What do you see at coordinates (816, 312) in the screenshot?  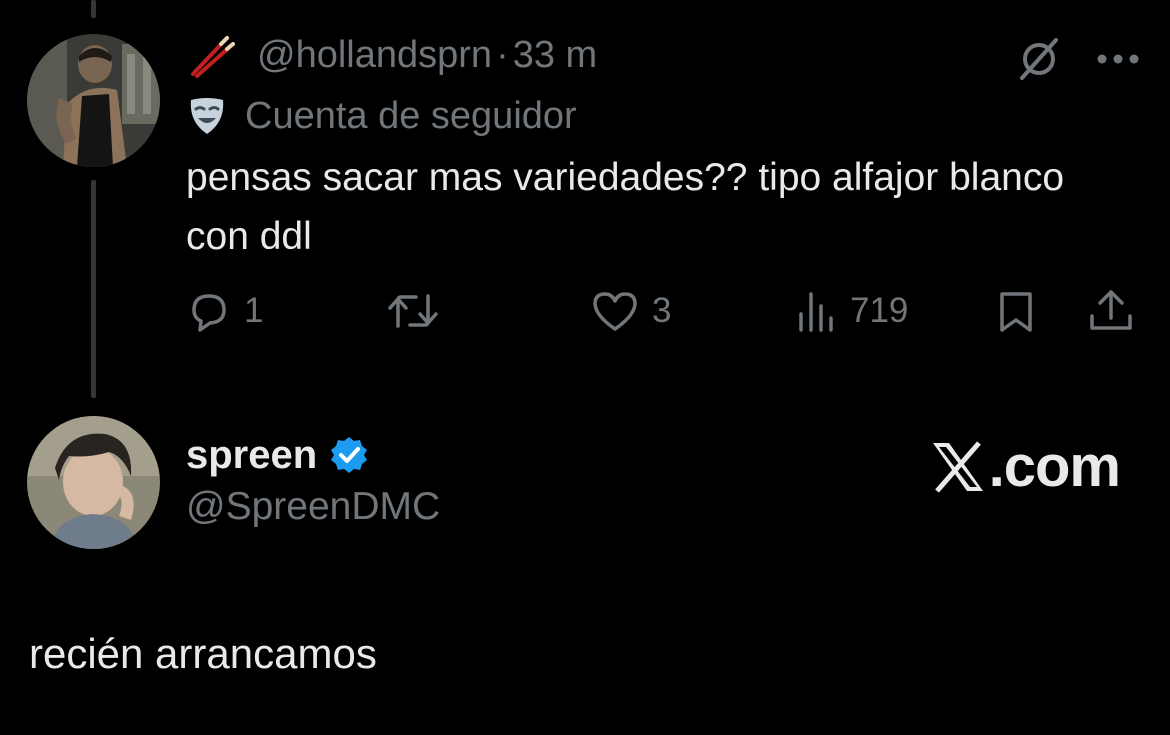 I see `views-chart-icon` at bounding box center [816, 312].